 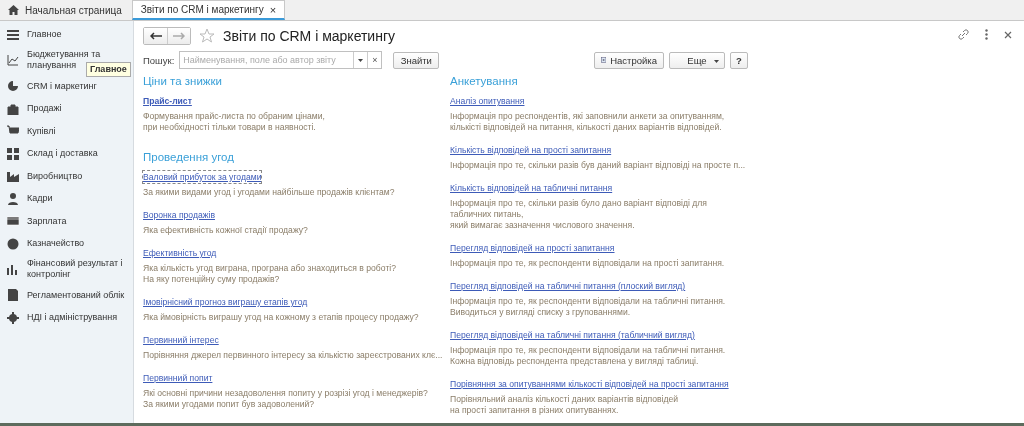 What do you see at coordinates (269, 192) in the screenshot?
I see `report-description: За якими видами угод і угодами найбільше продажів клієнтам?` at bounding box center [269, 192].